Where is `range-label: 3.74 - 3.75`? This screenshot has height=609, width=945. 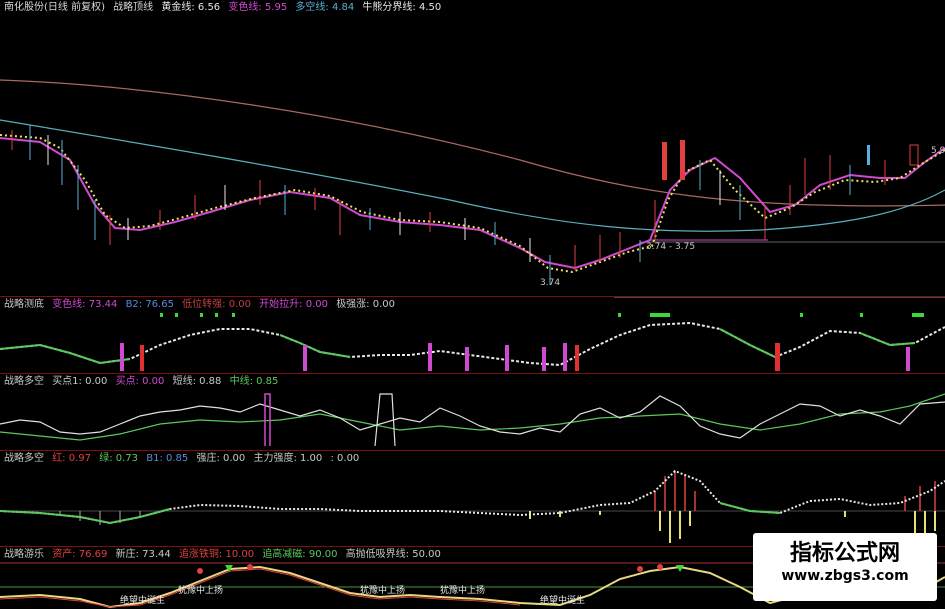
range-label: 3.74 - 3.75 is located at coordinates (671, 247).